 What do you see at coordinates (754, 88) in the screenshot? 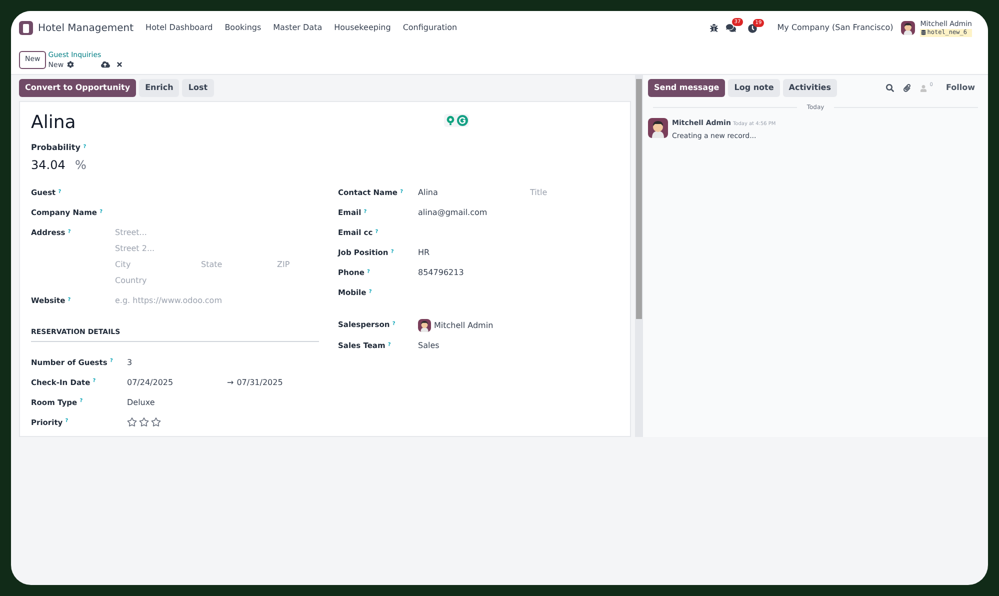
I see `action-button: Log note` at bounding box center [754, 88].